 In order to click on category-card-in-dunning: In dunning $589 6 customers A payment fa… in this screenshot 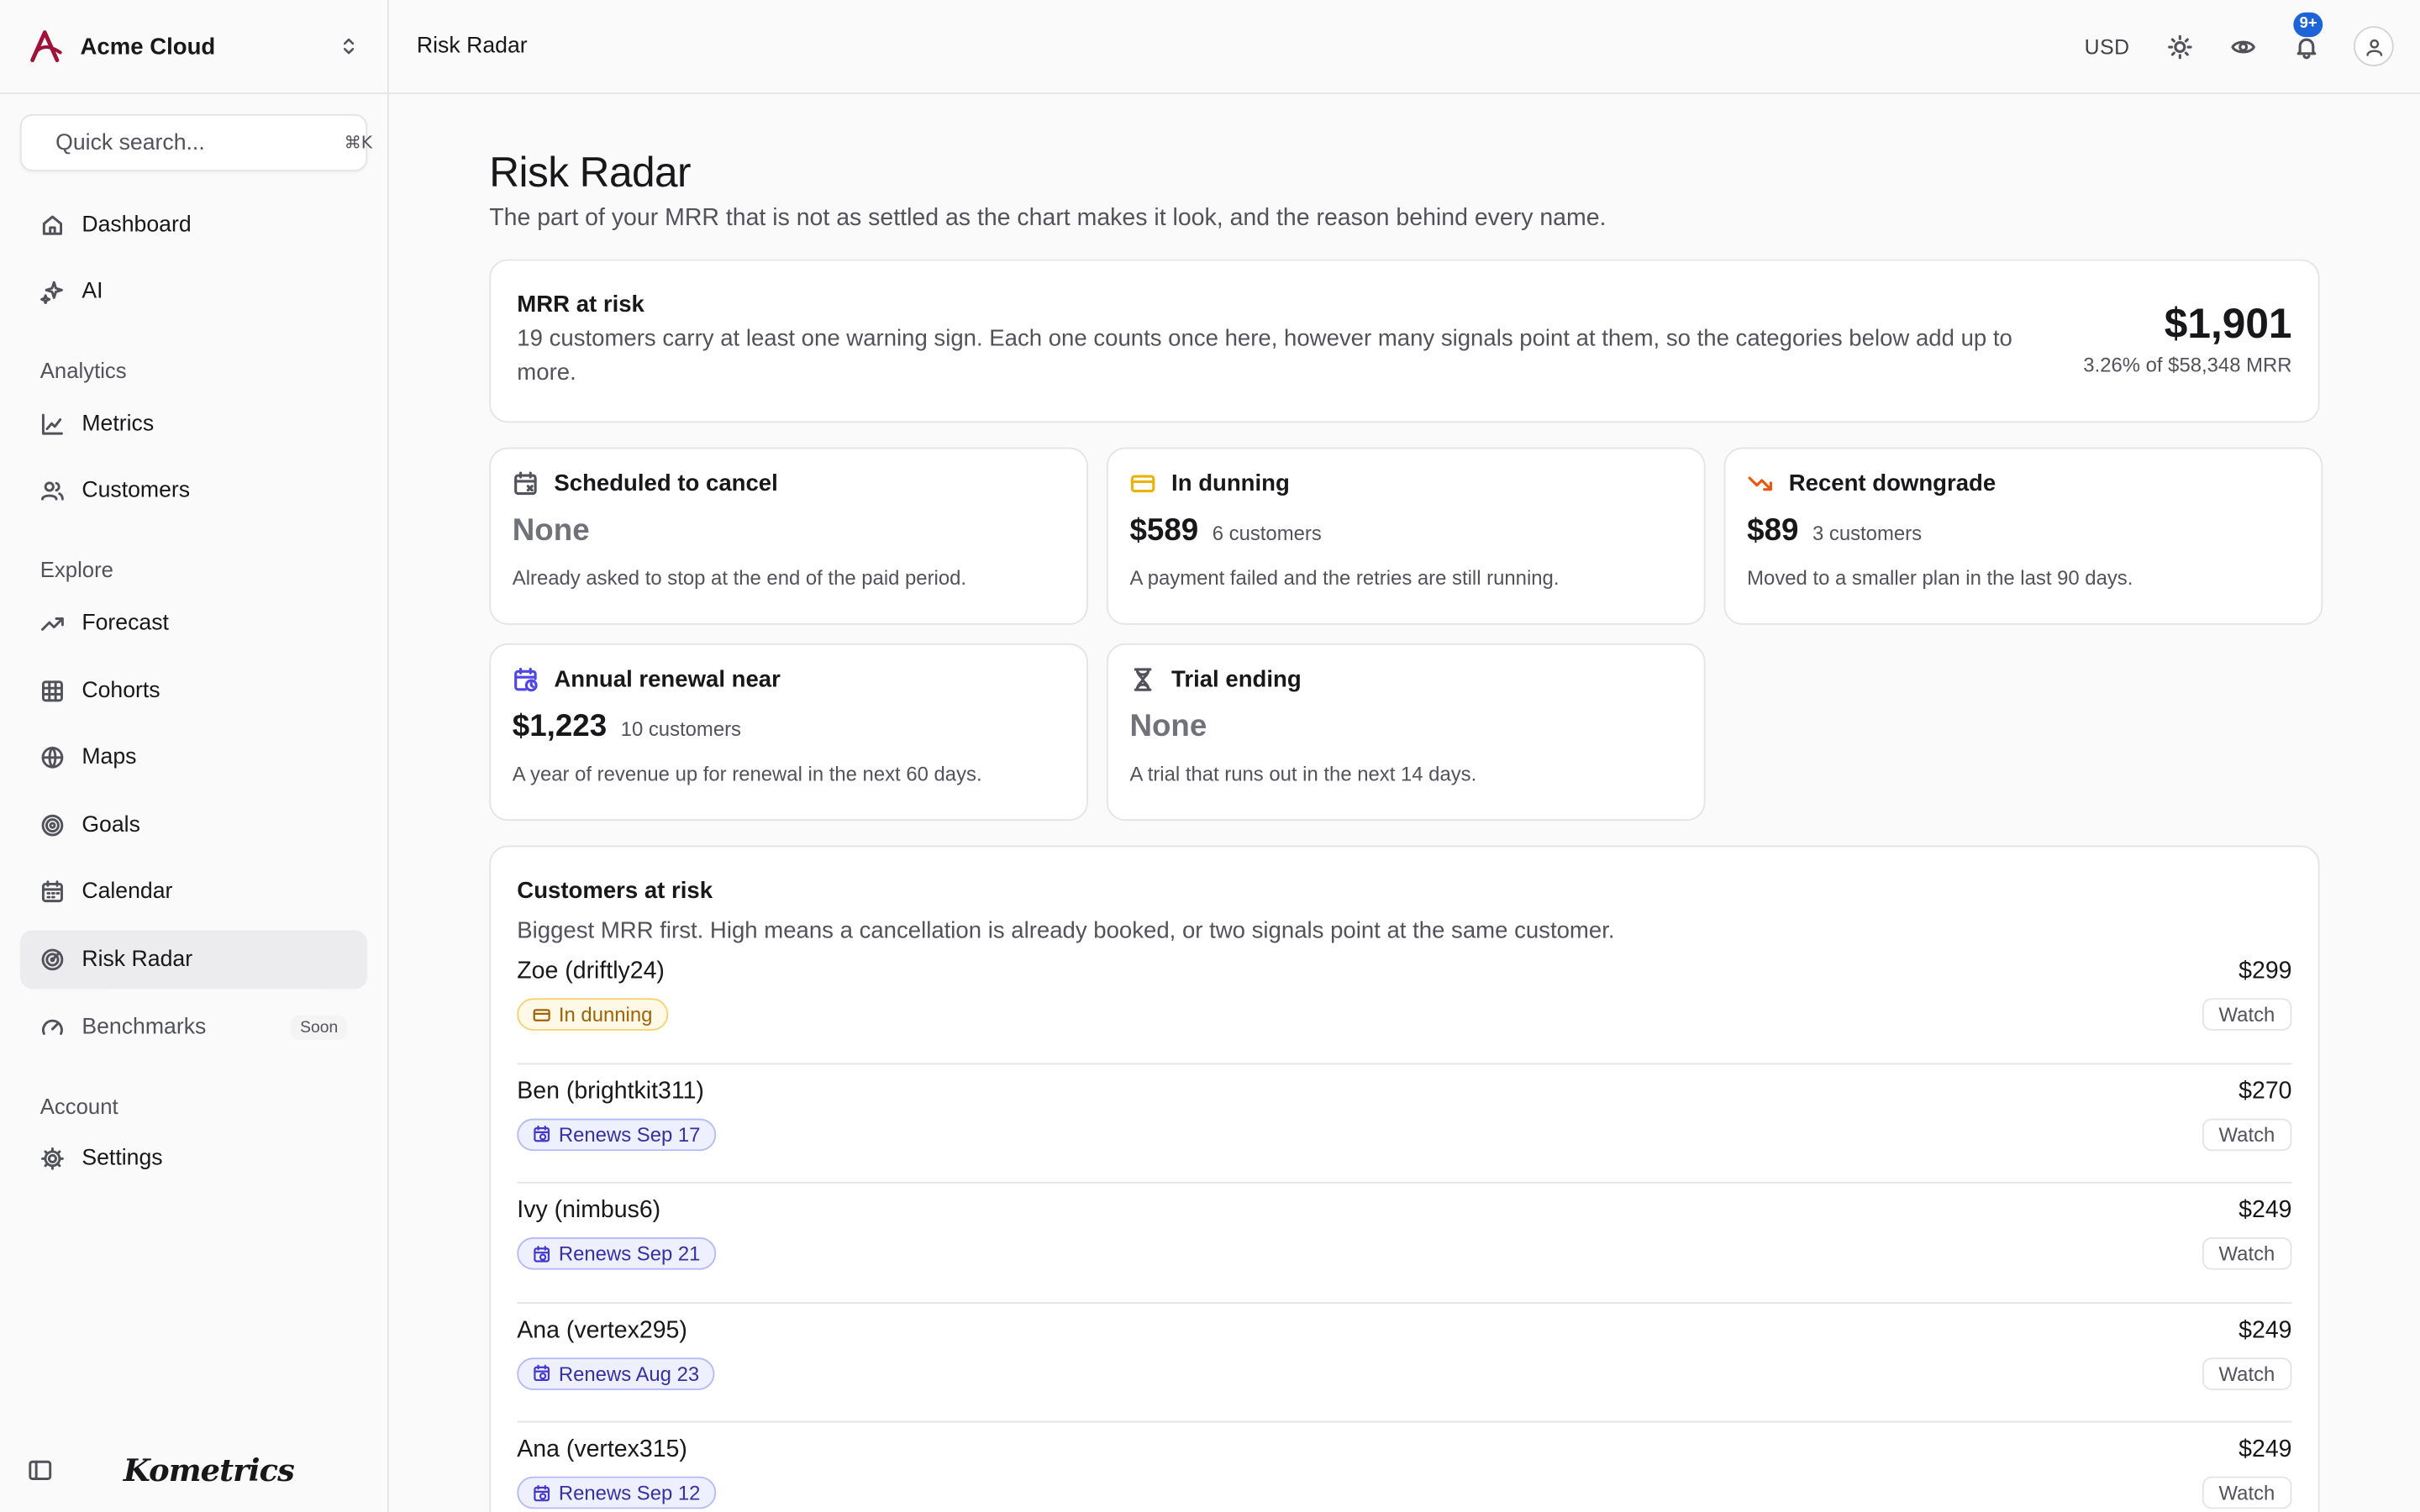, I will do `click(1406, 536)`.